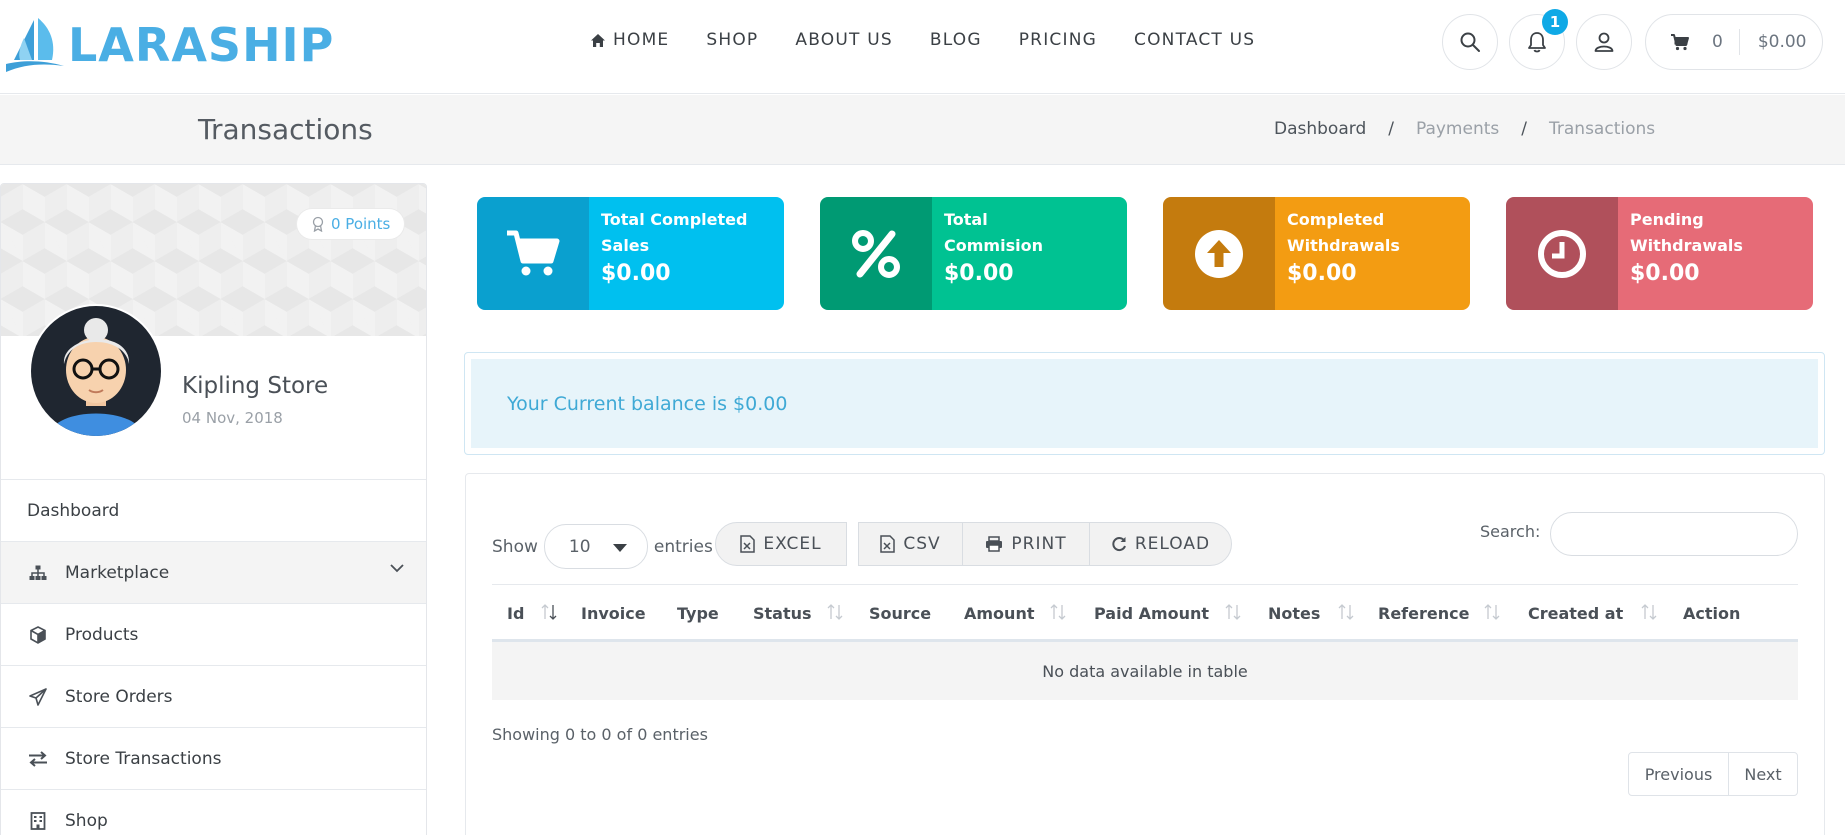  I want to click on page-title: Transactions, so click(285, 129).